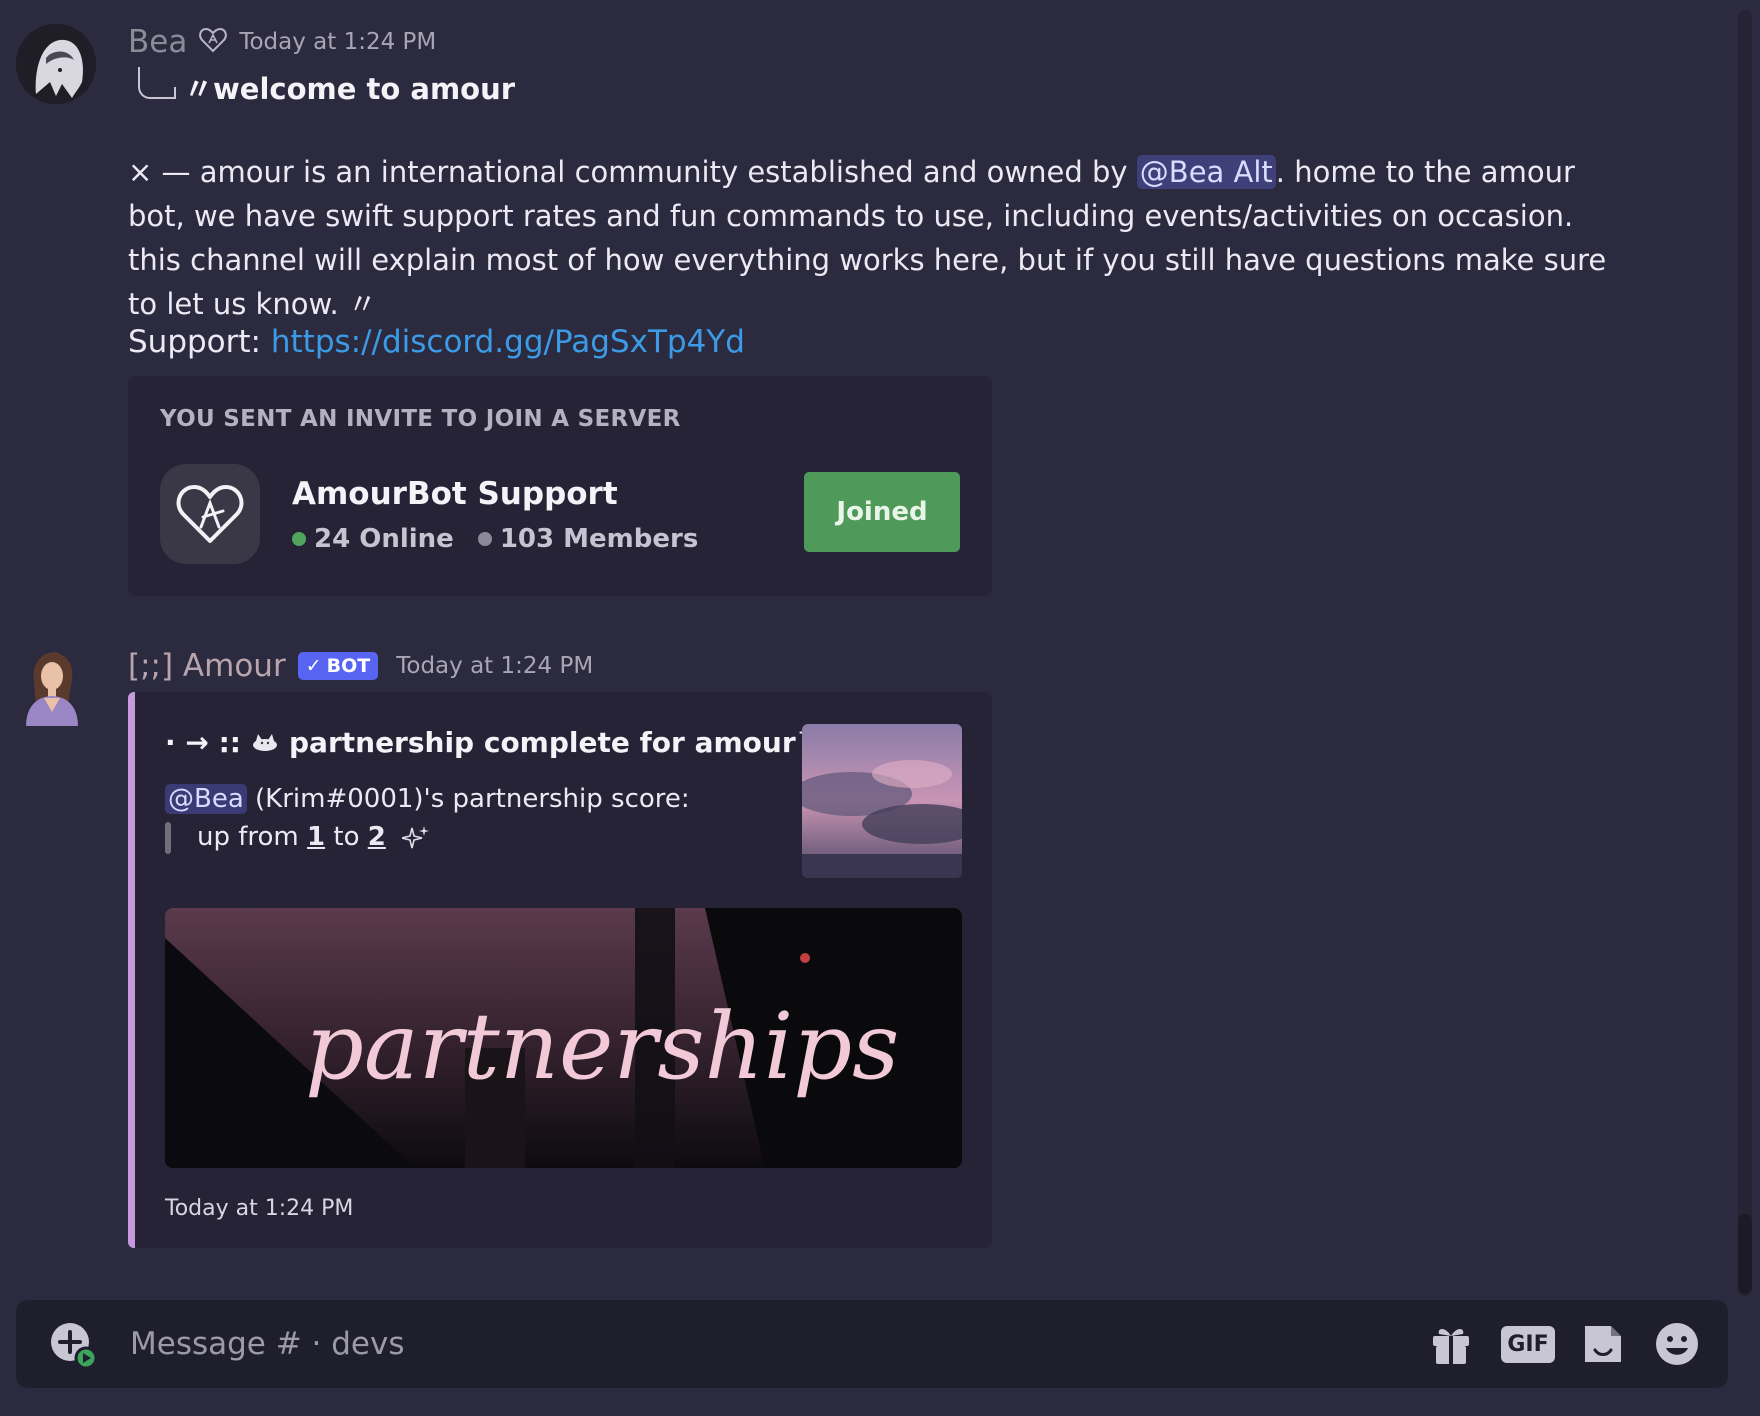 This screenshot has height=1416, width=1760. What do you see at coordinates (599, 539) in the screenshot?
I see `members-count: 103 Members` at bounding box center [599, 539].